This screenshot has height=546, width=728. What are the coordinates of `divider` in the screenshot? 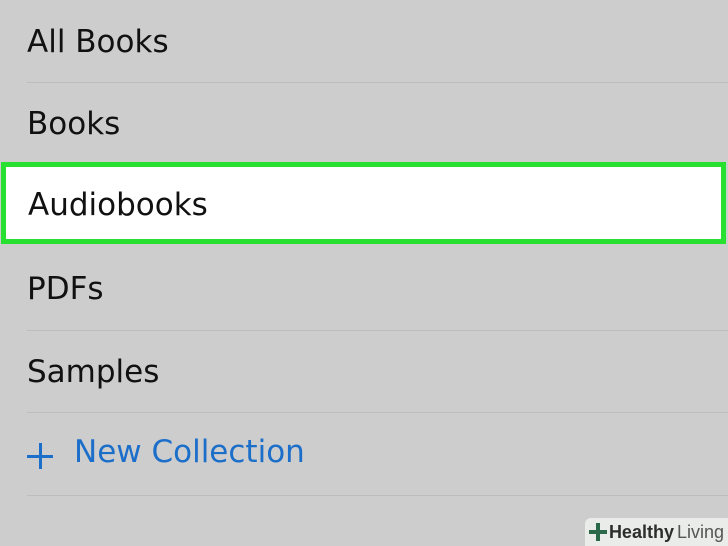 It's located at (377, 495).